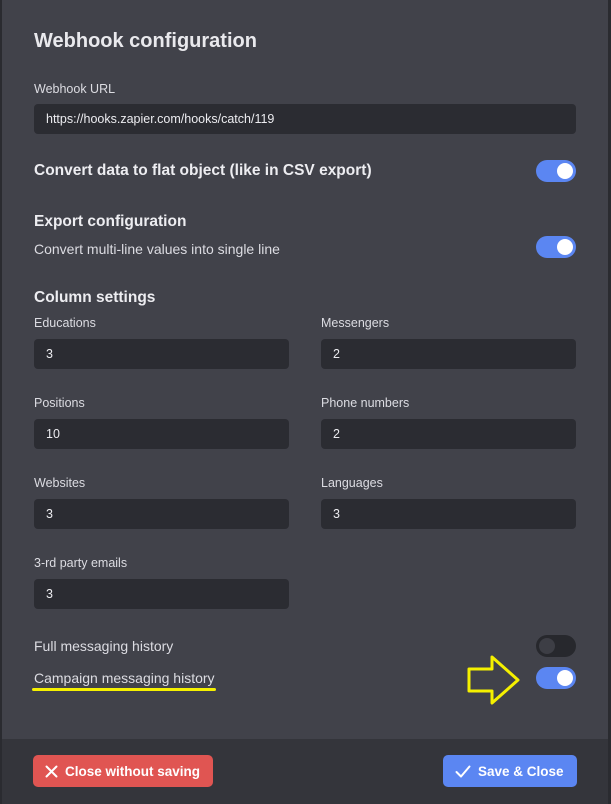 The image size is (611, 804). Describe the element at coordinates (145, 41) in the screenshot. I see `dialog-title: Webhook configuration` at that location.